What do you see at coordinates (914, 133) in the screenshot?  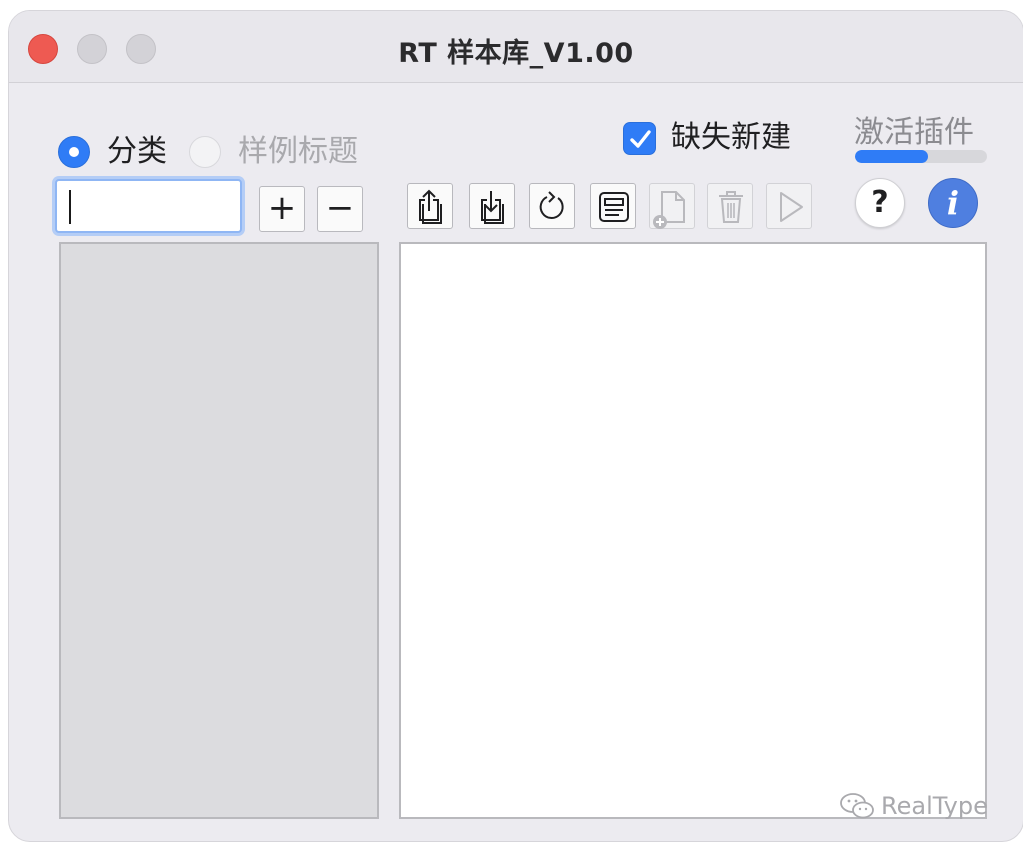 I see `activate-plugin-link: 激活插件` at bounding box center [914, 133].